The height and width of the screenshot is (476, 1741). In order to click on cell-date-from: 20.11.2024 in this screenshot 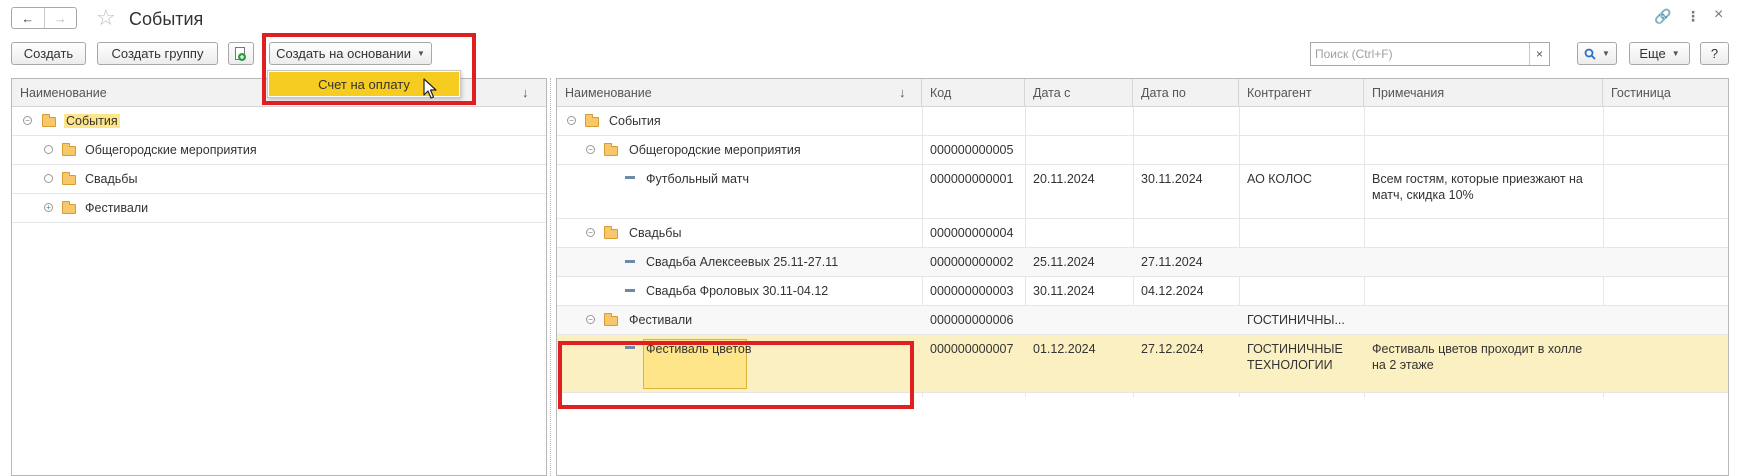, I will do `click(1064, 179)`.